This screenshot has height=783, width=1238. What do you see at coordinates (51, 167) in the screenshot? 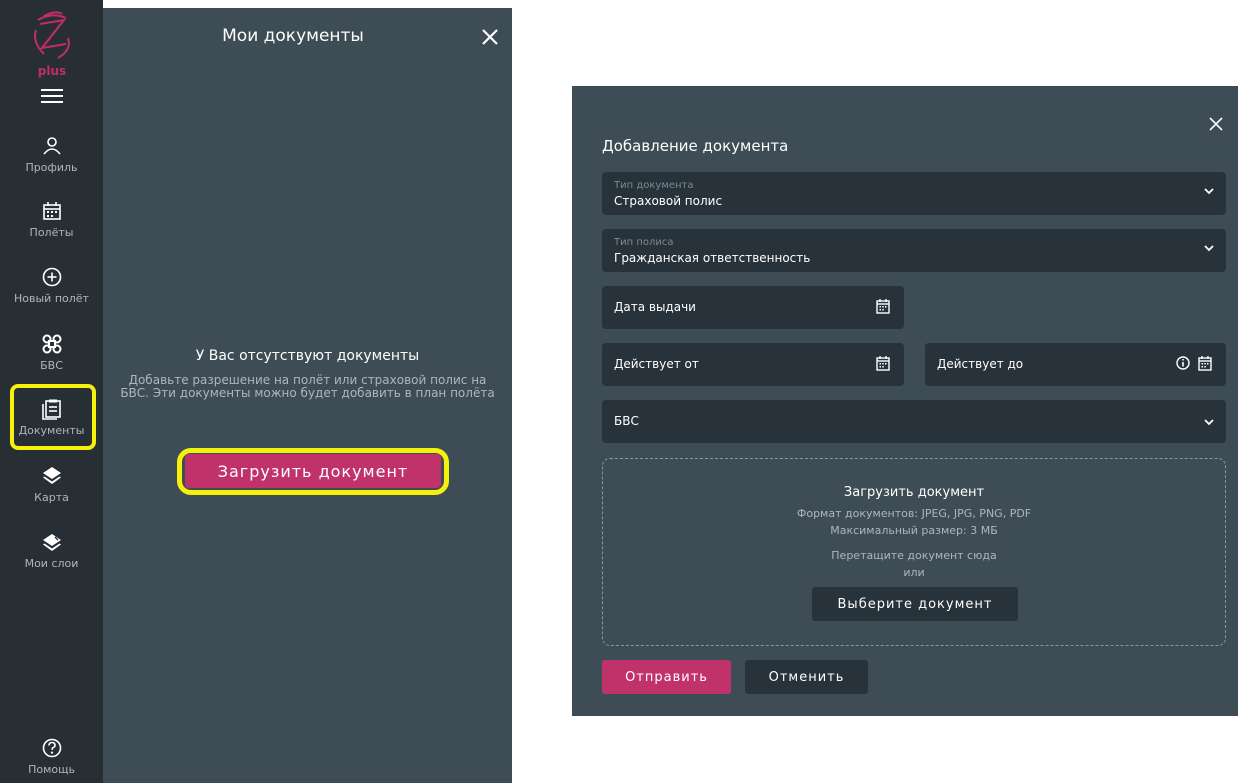
I see `sidebar-item-label: Профиль` at bounding box center [51, 167].